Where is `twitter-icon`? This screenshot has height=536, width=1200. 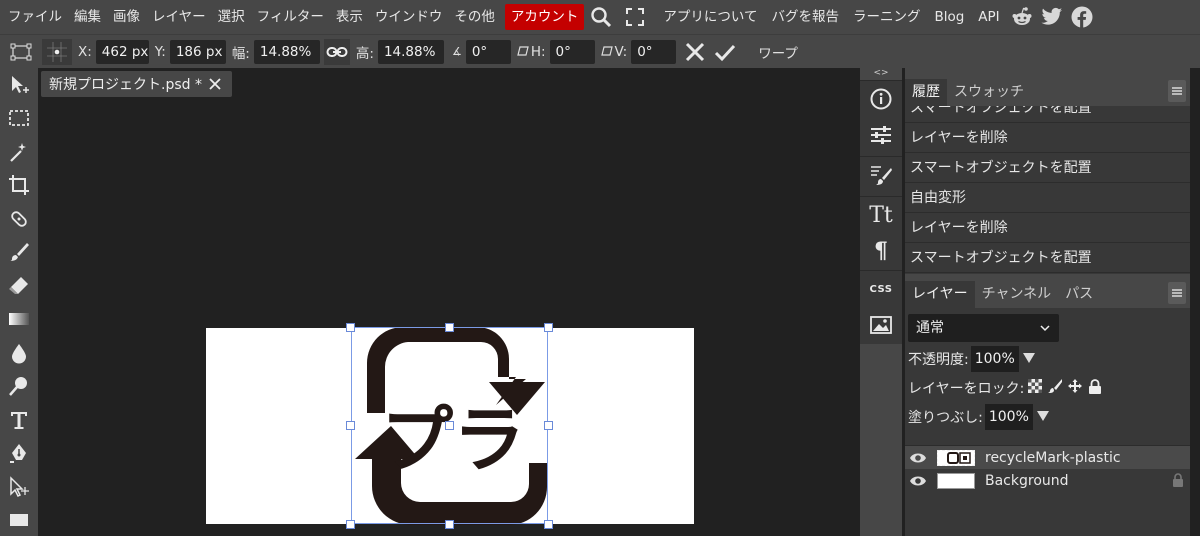
twitter-icon is located at coordinates (1052, 17).